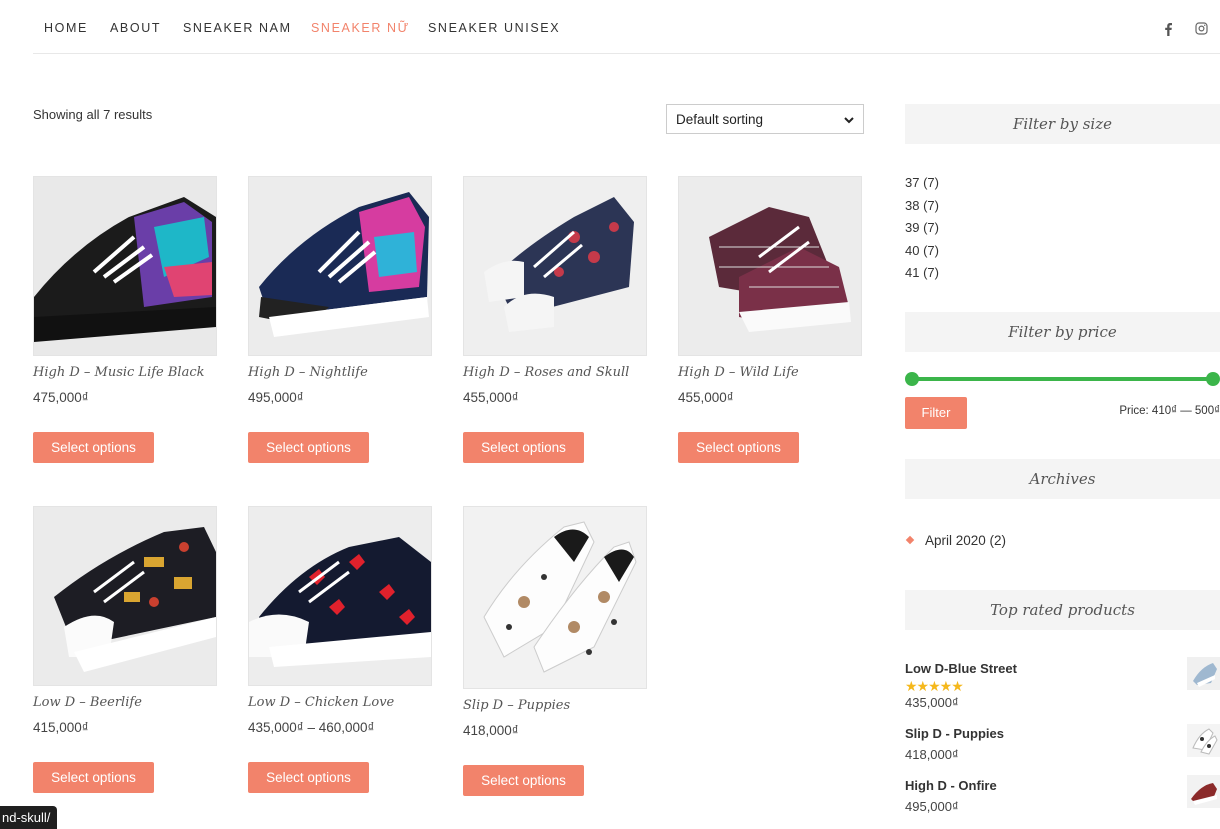 The image size is (1220, 829). I want to click on nav-sneaker-unisex: SNEAKER UNISEX, so click(494, 28).